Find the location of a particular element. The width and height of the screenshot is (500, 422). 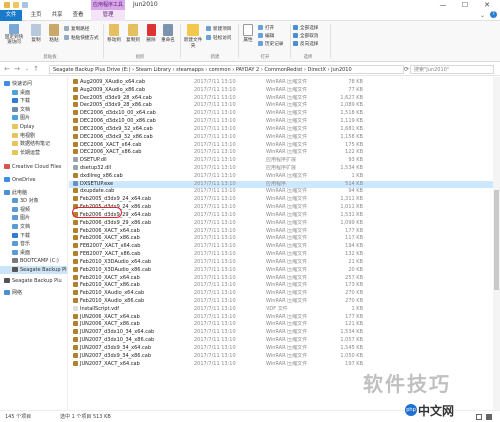

open-button: 打开 is located at coordinates (266, 28).